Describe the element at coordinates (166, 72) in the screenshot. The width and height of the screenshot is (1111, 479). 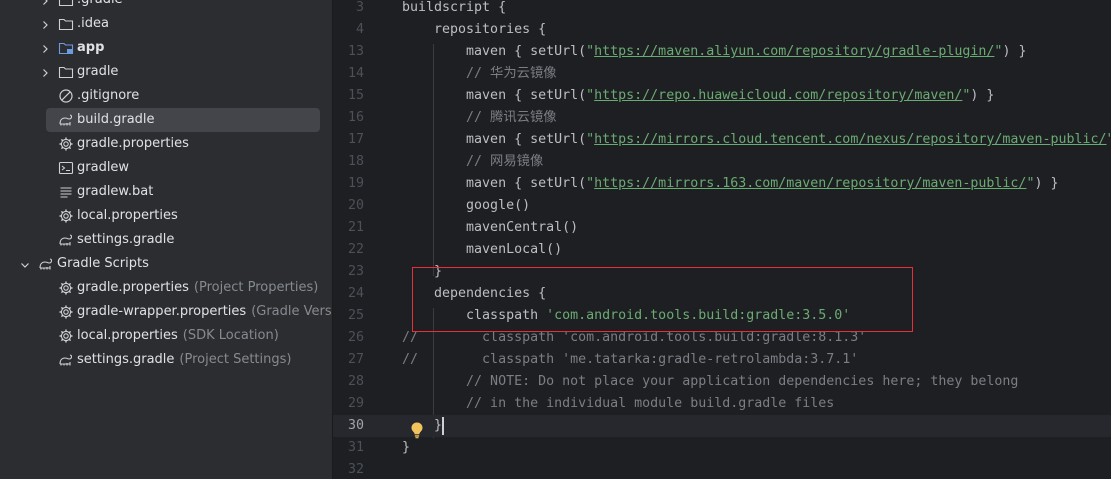
I see `tree-item: gradle` at that location.